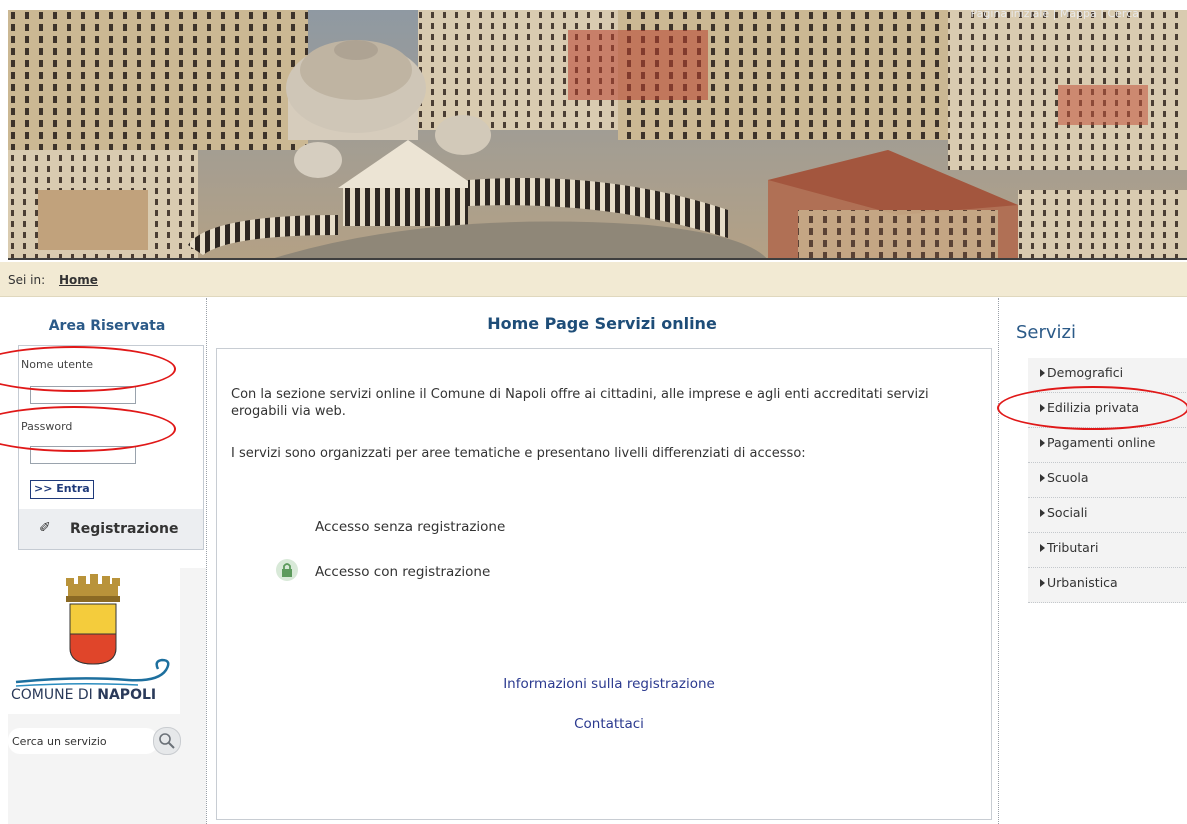  I want to click on service-item-scuola: Scuola, so click(1107, 480).